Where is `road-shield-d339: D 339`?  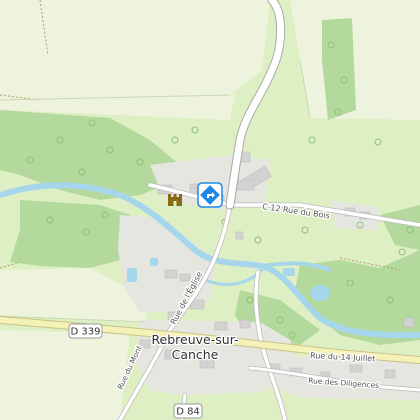
road-shield-d339: D 339 is located at coordinates (85, 331).